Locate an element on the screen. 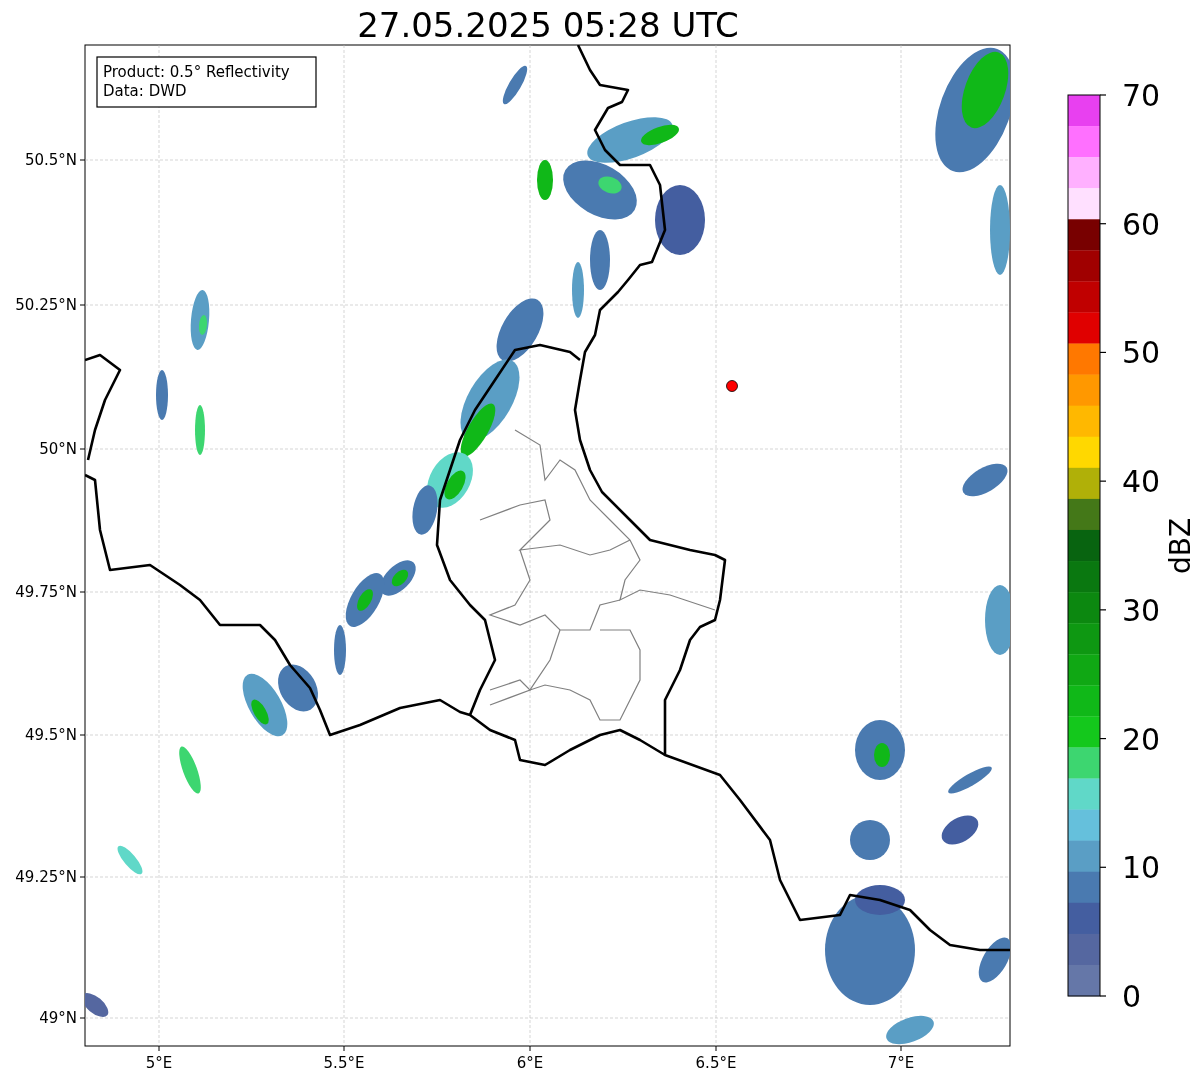 This screenshot has height=1081, width=1202. radar-site-marker is located at coordinates (732, 386).